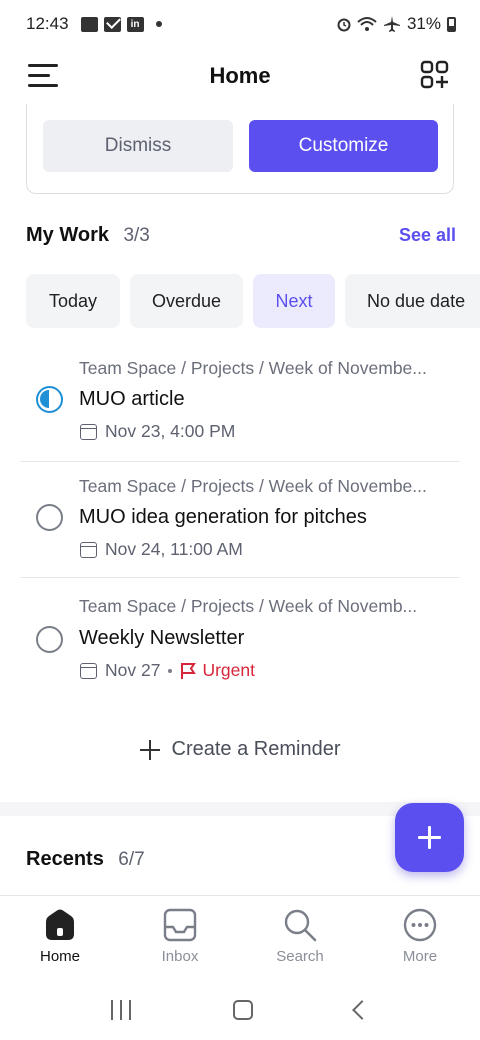 This screenshot has width=480, height=1040. What do you see at coordinates (228, 670) in the screenshot?
I see `priority-label: Urgent` at bounding box center [228, 670].